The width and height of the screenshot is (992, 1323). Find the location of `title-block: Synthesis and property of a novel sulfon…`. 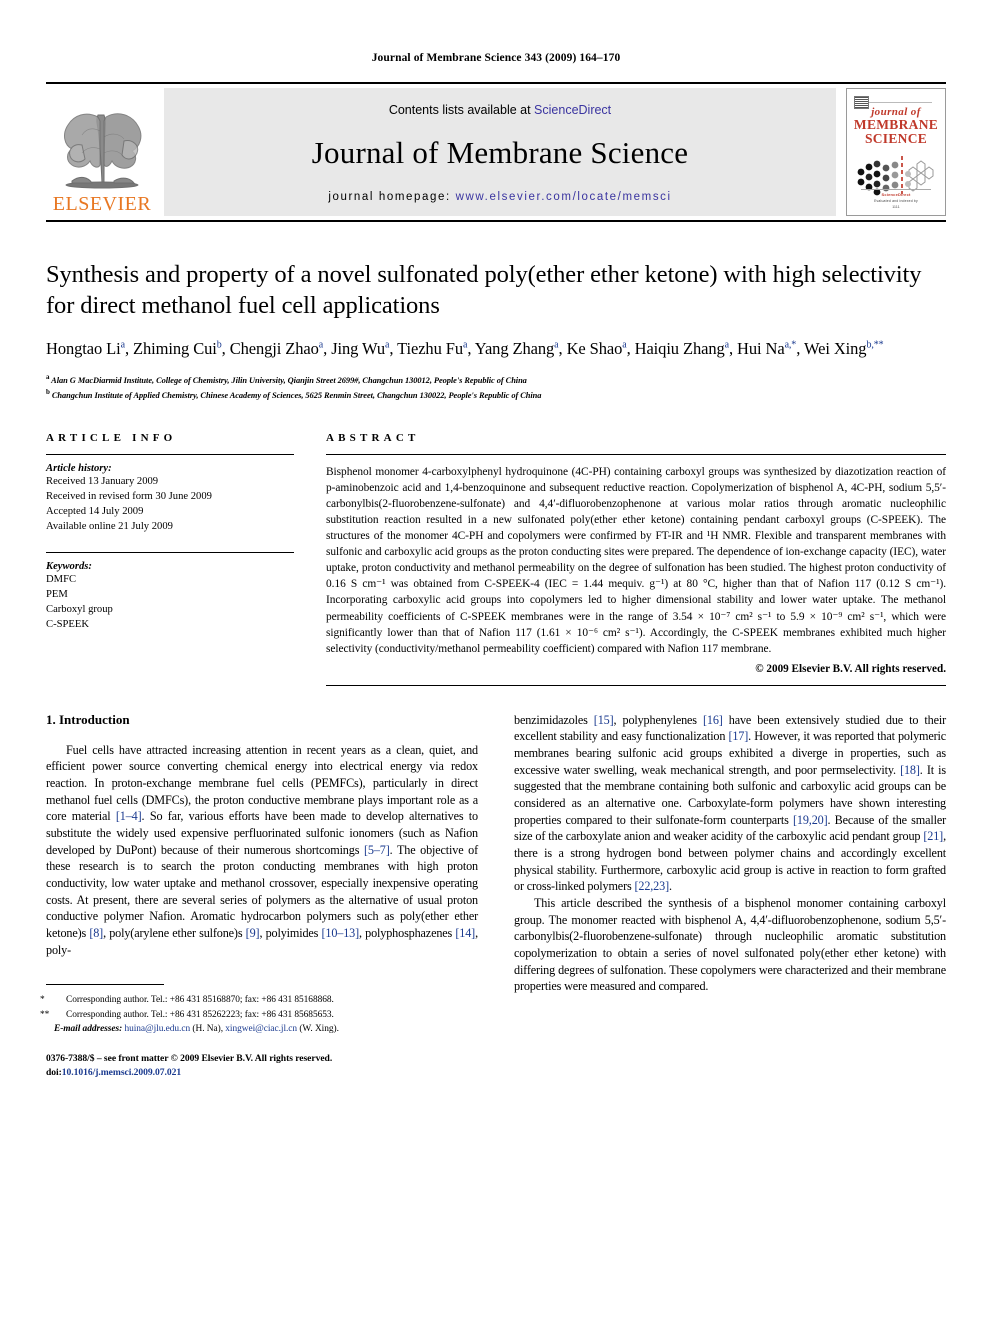

title-block: Synthesis and property of a novel sulfon… is located at coordinates (496, 331).